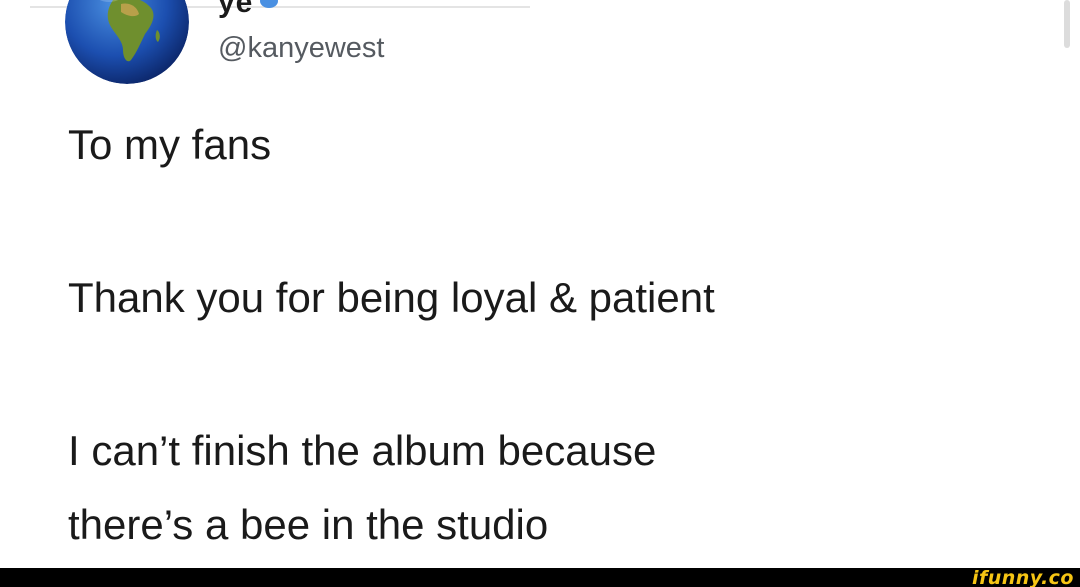 The image size is (1080, 587). What do you see at coordinates (1022, 577) in the screenshot?
I see `ifunny-watermark: ifunny.co` at bounding box center [1022, 577].